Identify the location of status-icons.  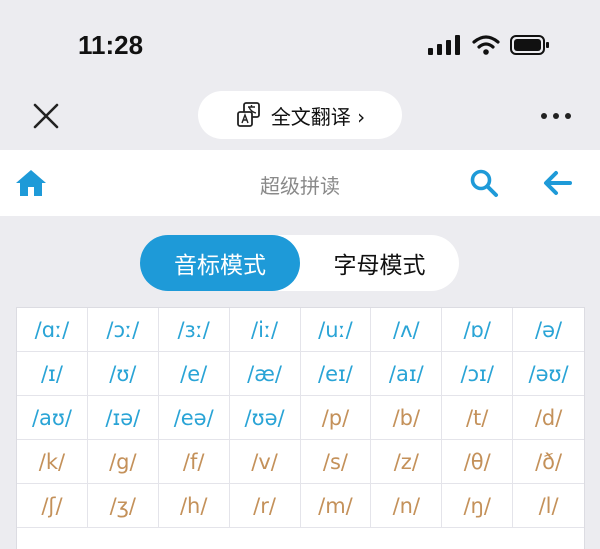
(489, 45).